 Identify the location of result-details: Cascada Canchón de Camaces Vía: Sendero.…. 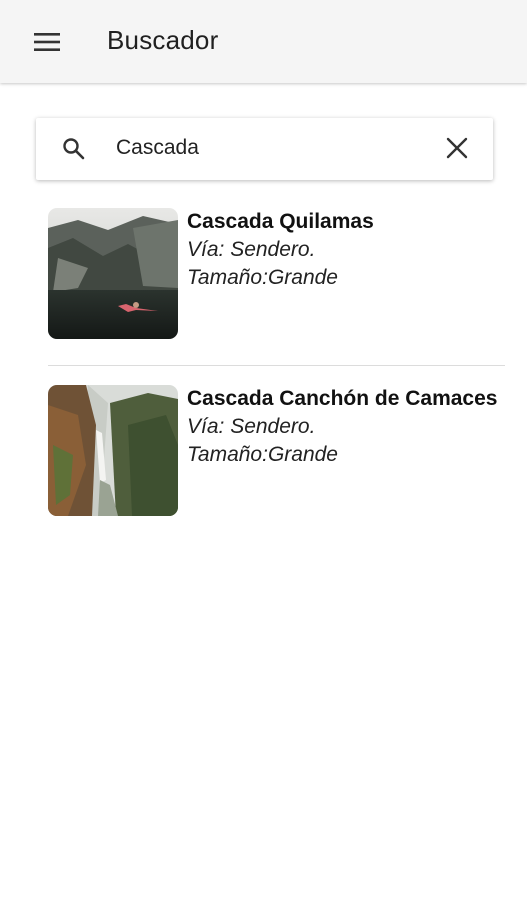
(347, 427).